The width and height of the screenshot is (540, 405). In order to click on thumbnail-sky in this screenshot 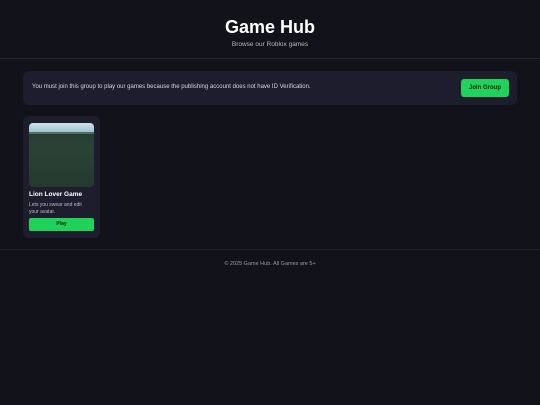, I will do `click(61, 127)`.